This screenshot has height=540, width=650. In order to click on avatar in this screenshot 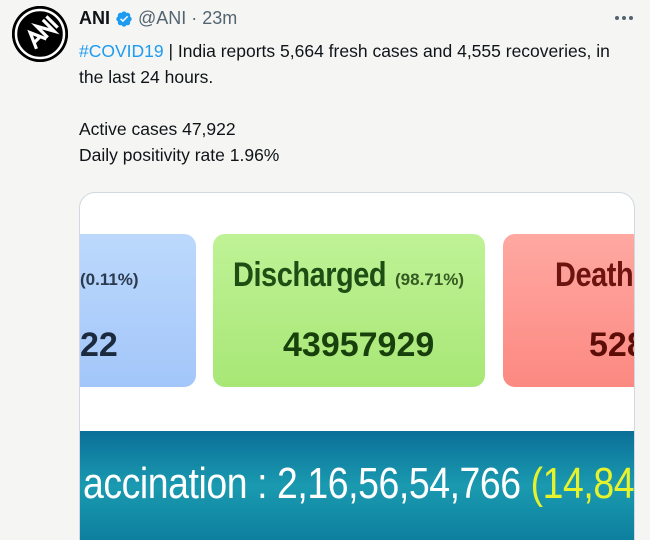, I will do `click(40, 34)`.